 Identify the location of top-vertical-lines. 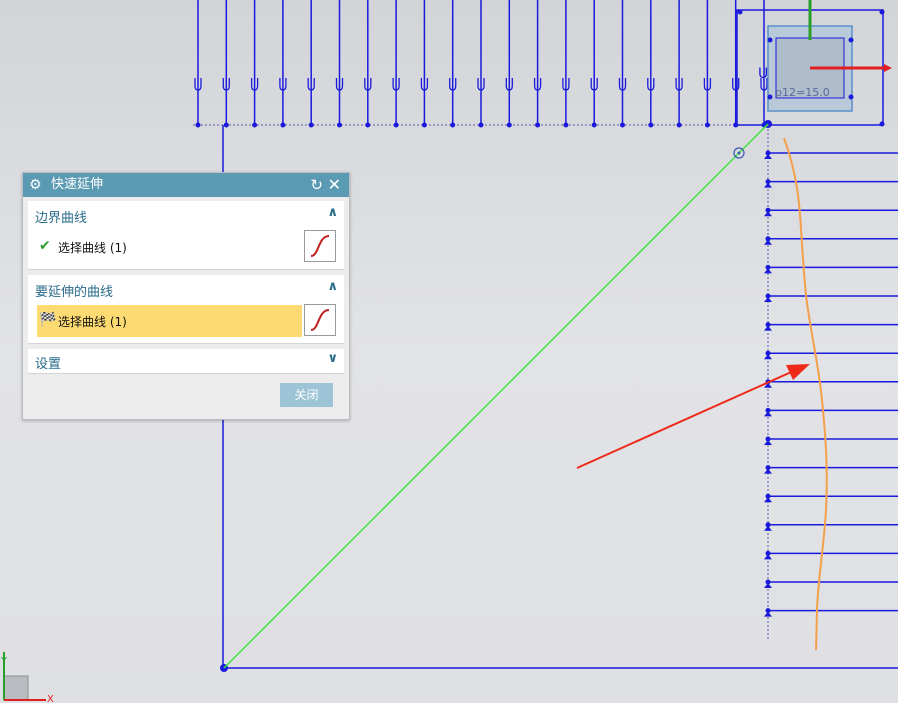
(481, 62).